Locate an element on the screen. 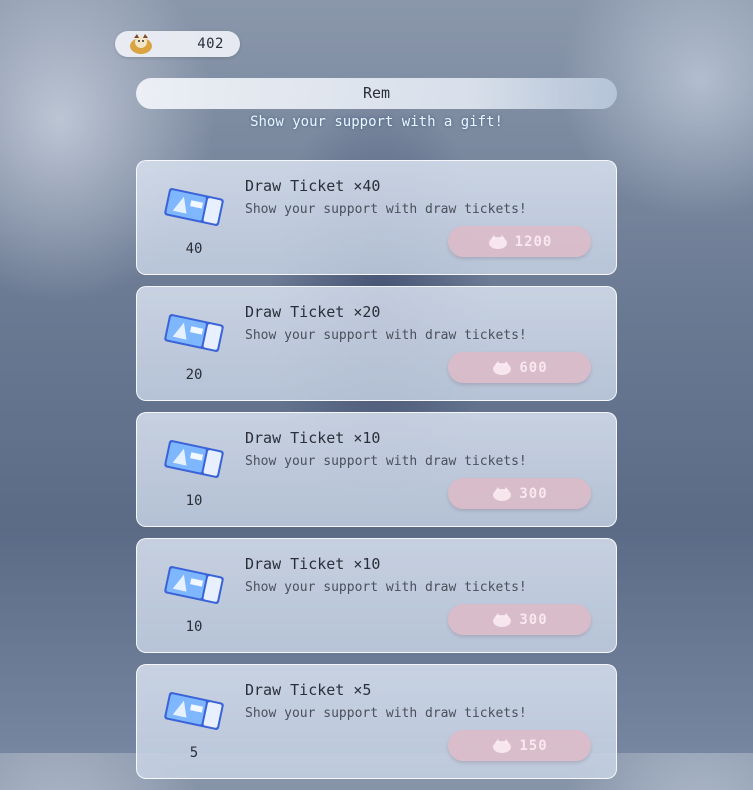  page-title: Rem is located at coordinates (376, 93).